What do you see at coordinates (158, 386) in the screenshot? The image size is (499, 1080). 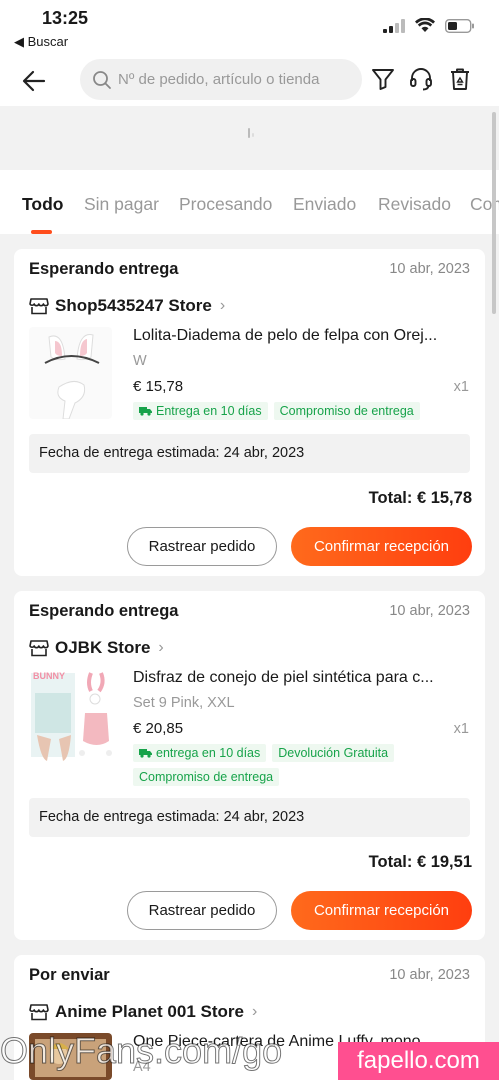 I see `product-price: € 15,78` at bounding box center [158, 386].